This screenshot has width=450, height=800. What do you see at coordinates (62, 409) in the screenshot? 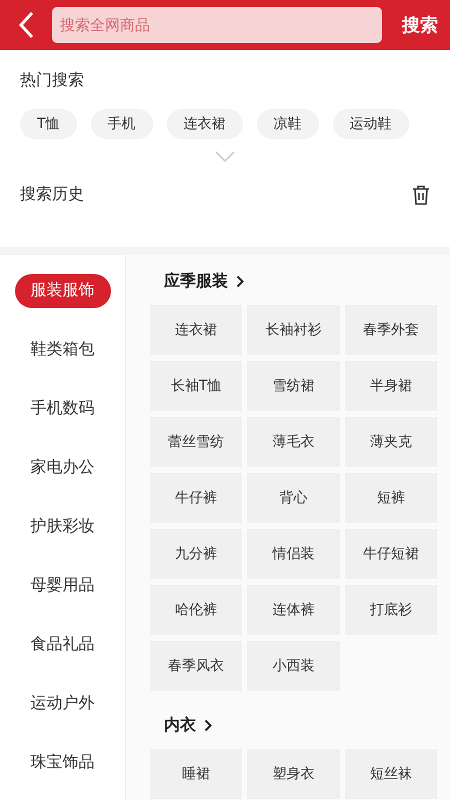
I see `category-item: 手机数码` at bounding box center [62, 409].